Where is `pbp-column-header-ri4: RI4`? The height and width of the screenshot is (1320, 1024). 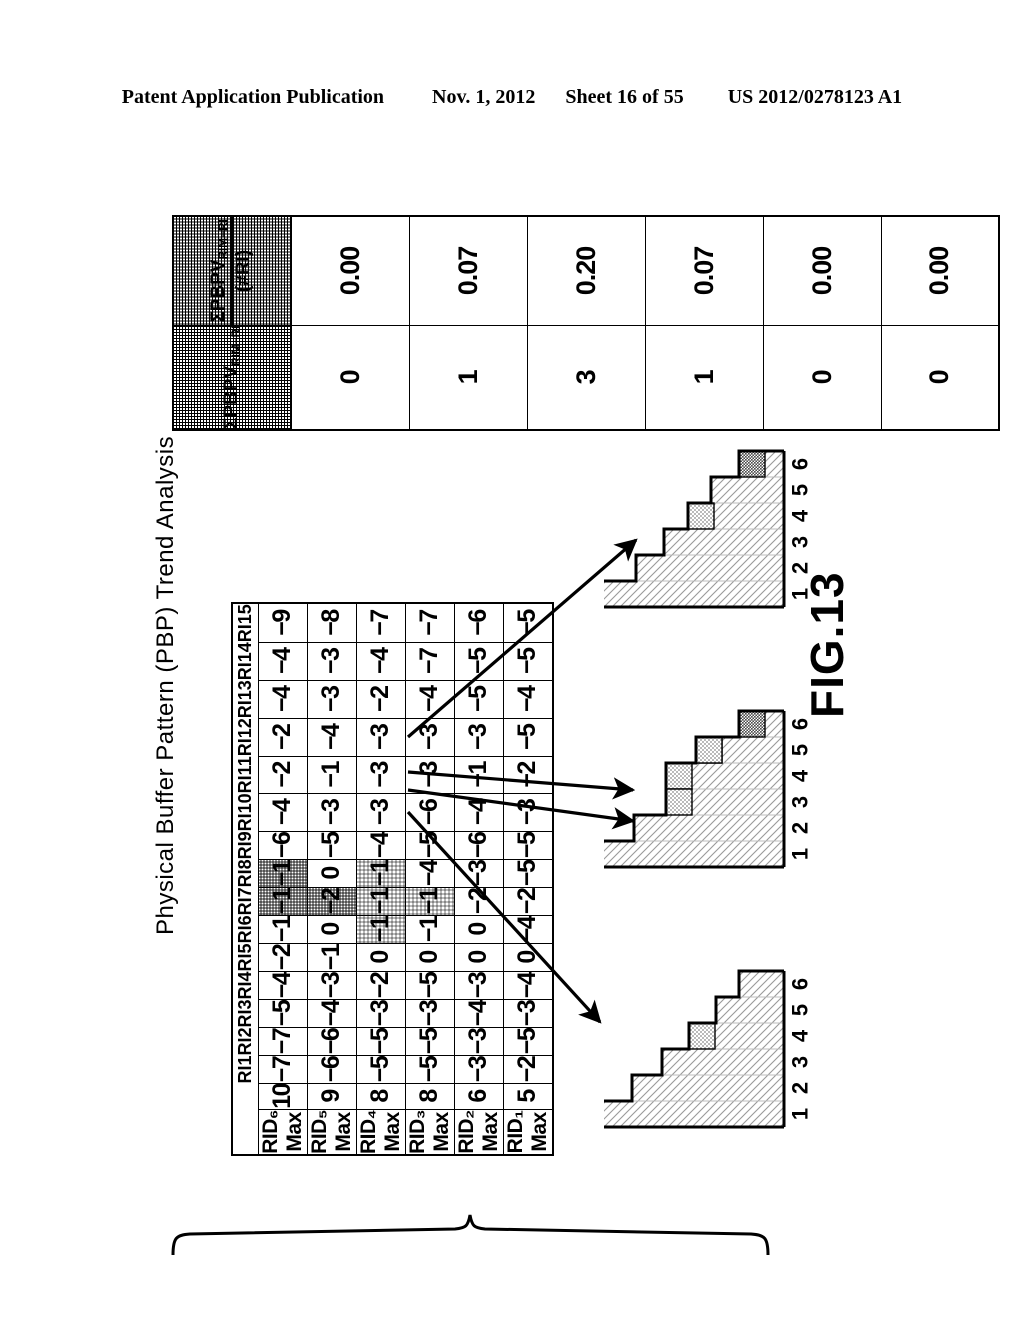
pbp-column-header-ri4: RI4 is located at coordinates (245, 985).